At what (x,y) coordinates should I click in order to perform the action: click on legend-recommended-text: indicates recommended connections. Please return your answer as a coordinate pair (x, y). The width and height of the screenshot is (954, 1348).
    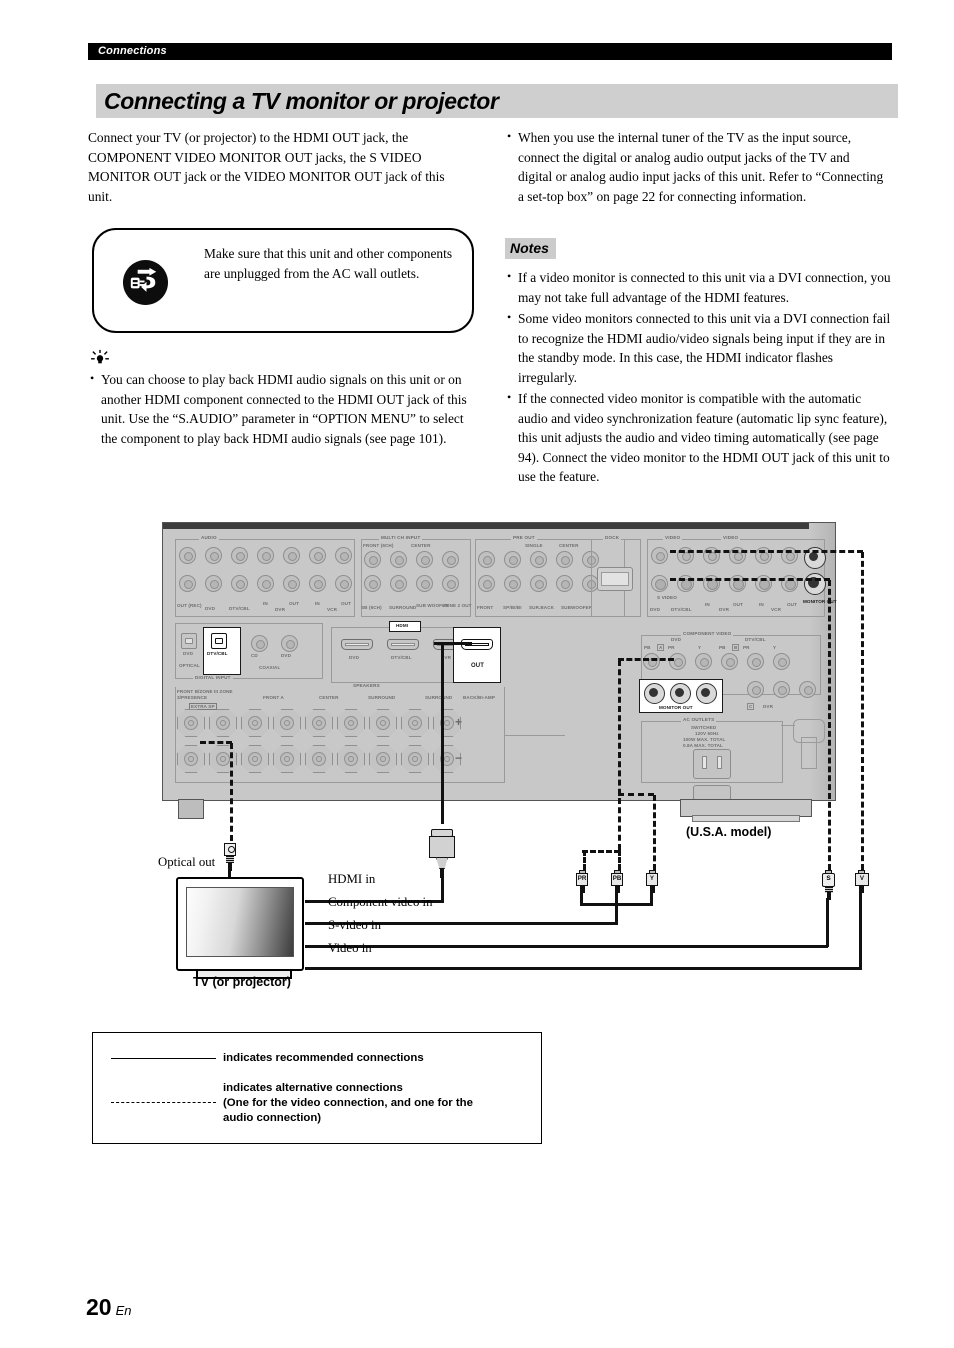
    Looking at the image, I should click on (323, 1058).